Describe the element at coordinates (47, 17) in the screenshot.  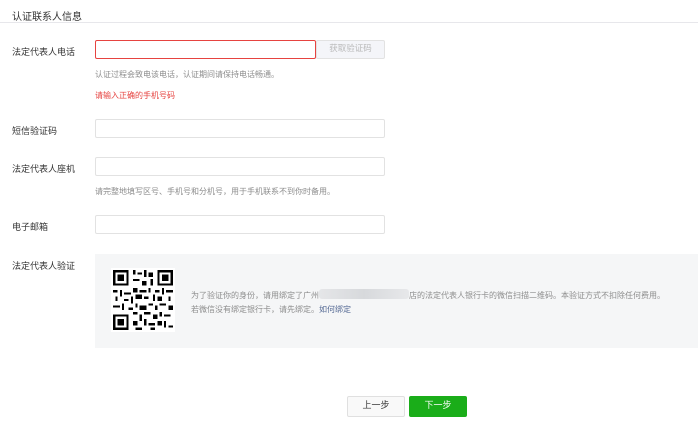
I see `section-title: 认证联系人信息` at that location.